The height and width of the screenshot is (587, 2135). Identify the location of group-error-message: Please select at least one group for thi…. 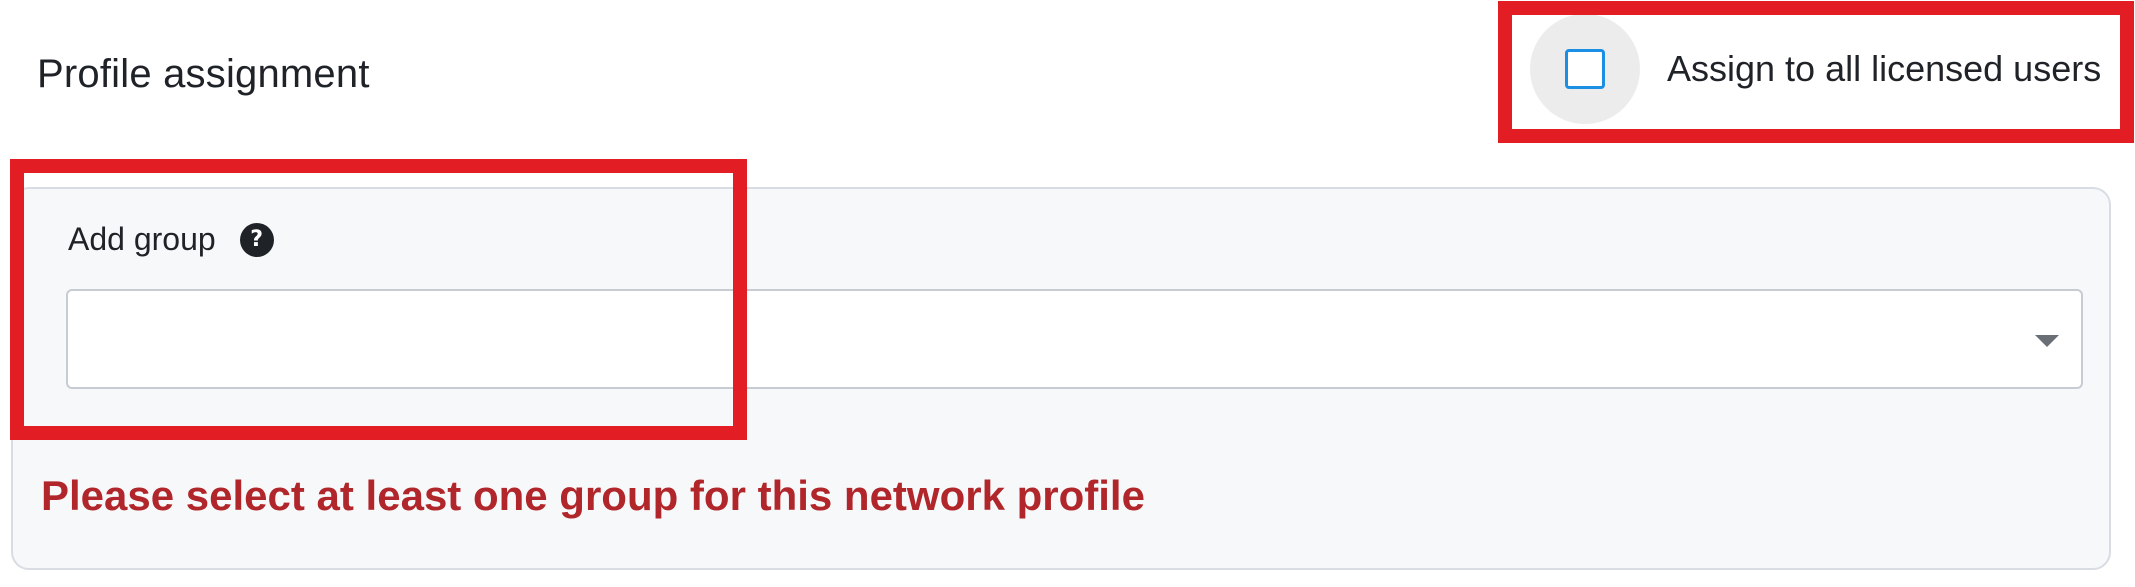
(593, 495).